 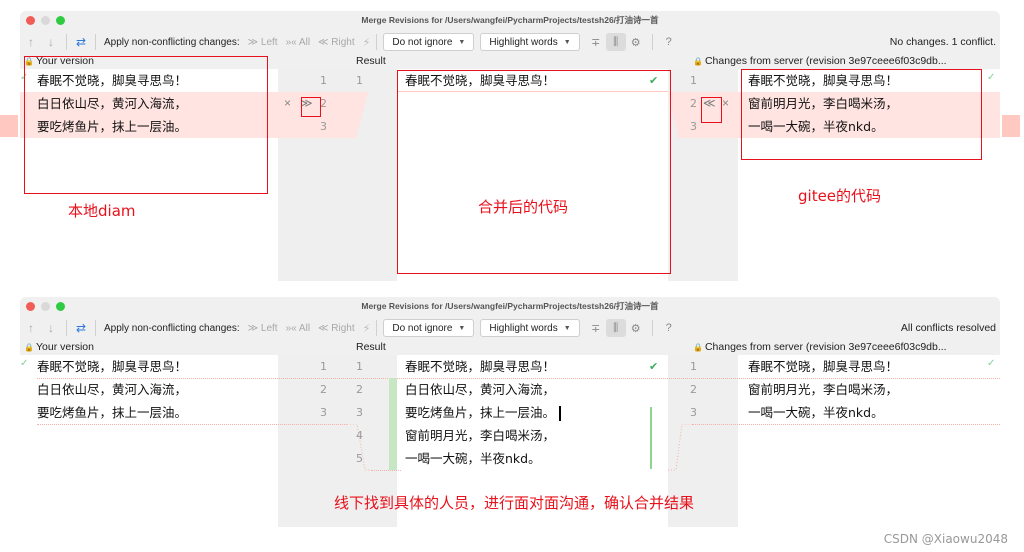 What do you see at coordinates (9, 126) in the screenshot?
I see `conflict-marker-stripe-left` at bounding box center [9, 126].